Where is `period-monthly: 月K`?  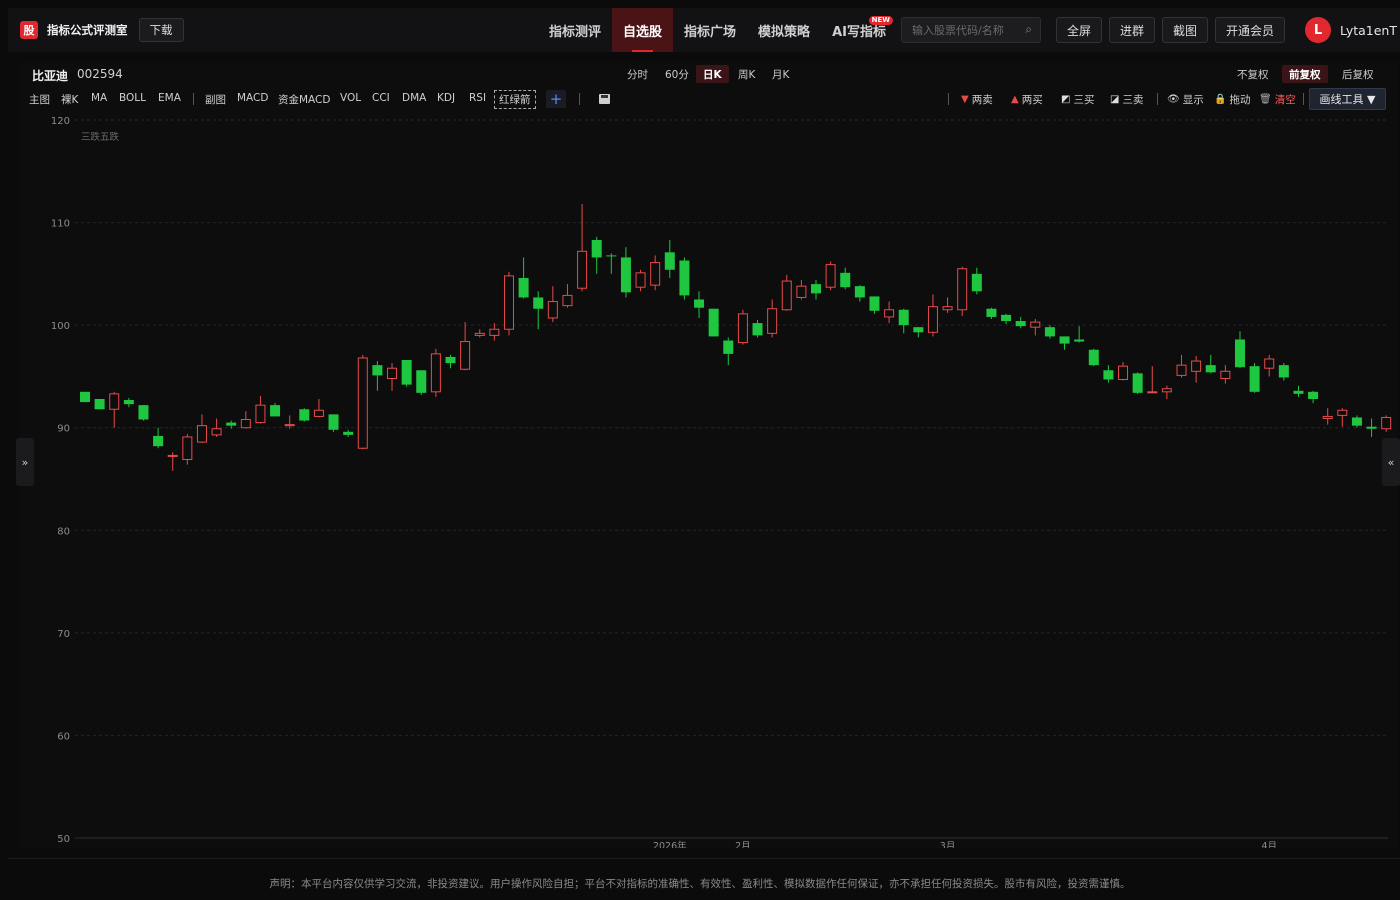 period-monthly: 月K is located at coordinates (780, 74).